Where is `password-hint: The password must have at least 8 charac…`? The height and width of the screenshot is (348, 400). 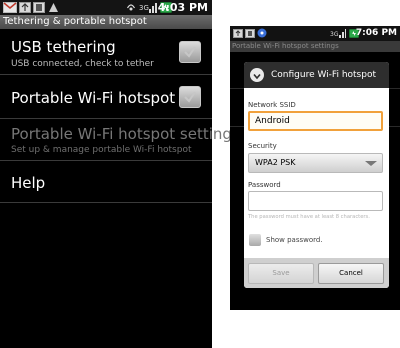
password-hint: The password must have at least 8 charac… is located at coordinates (309, 217).